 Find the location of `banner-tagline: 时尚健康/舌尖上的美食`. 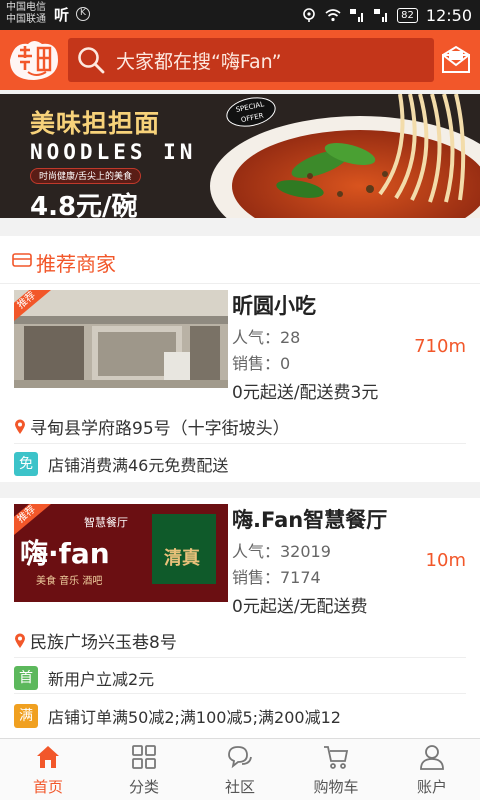

banner-tagline: 时尚健康/舌尖上的美食 is located at coordinates (86, 176).